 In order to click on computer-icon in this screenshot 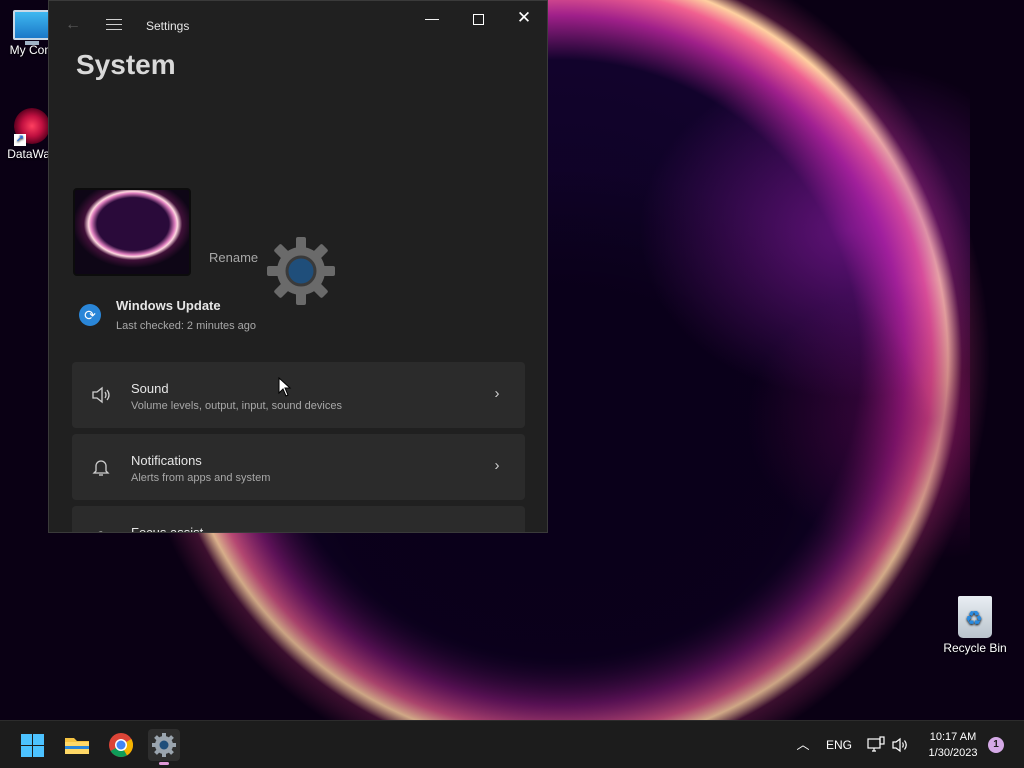, I will do `click(32, 27)`.